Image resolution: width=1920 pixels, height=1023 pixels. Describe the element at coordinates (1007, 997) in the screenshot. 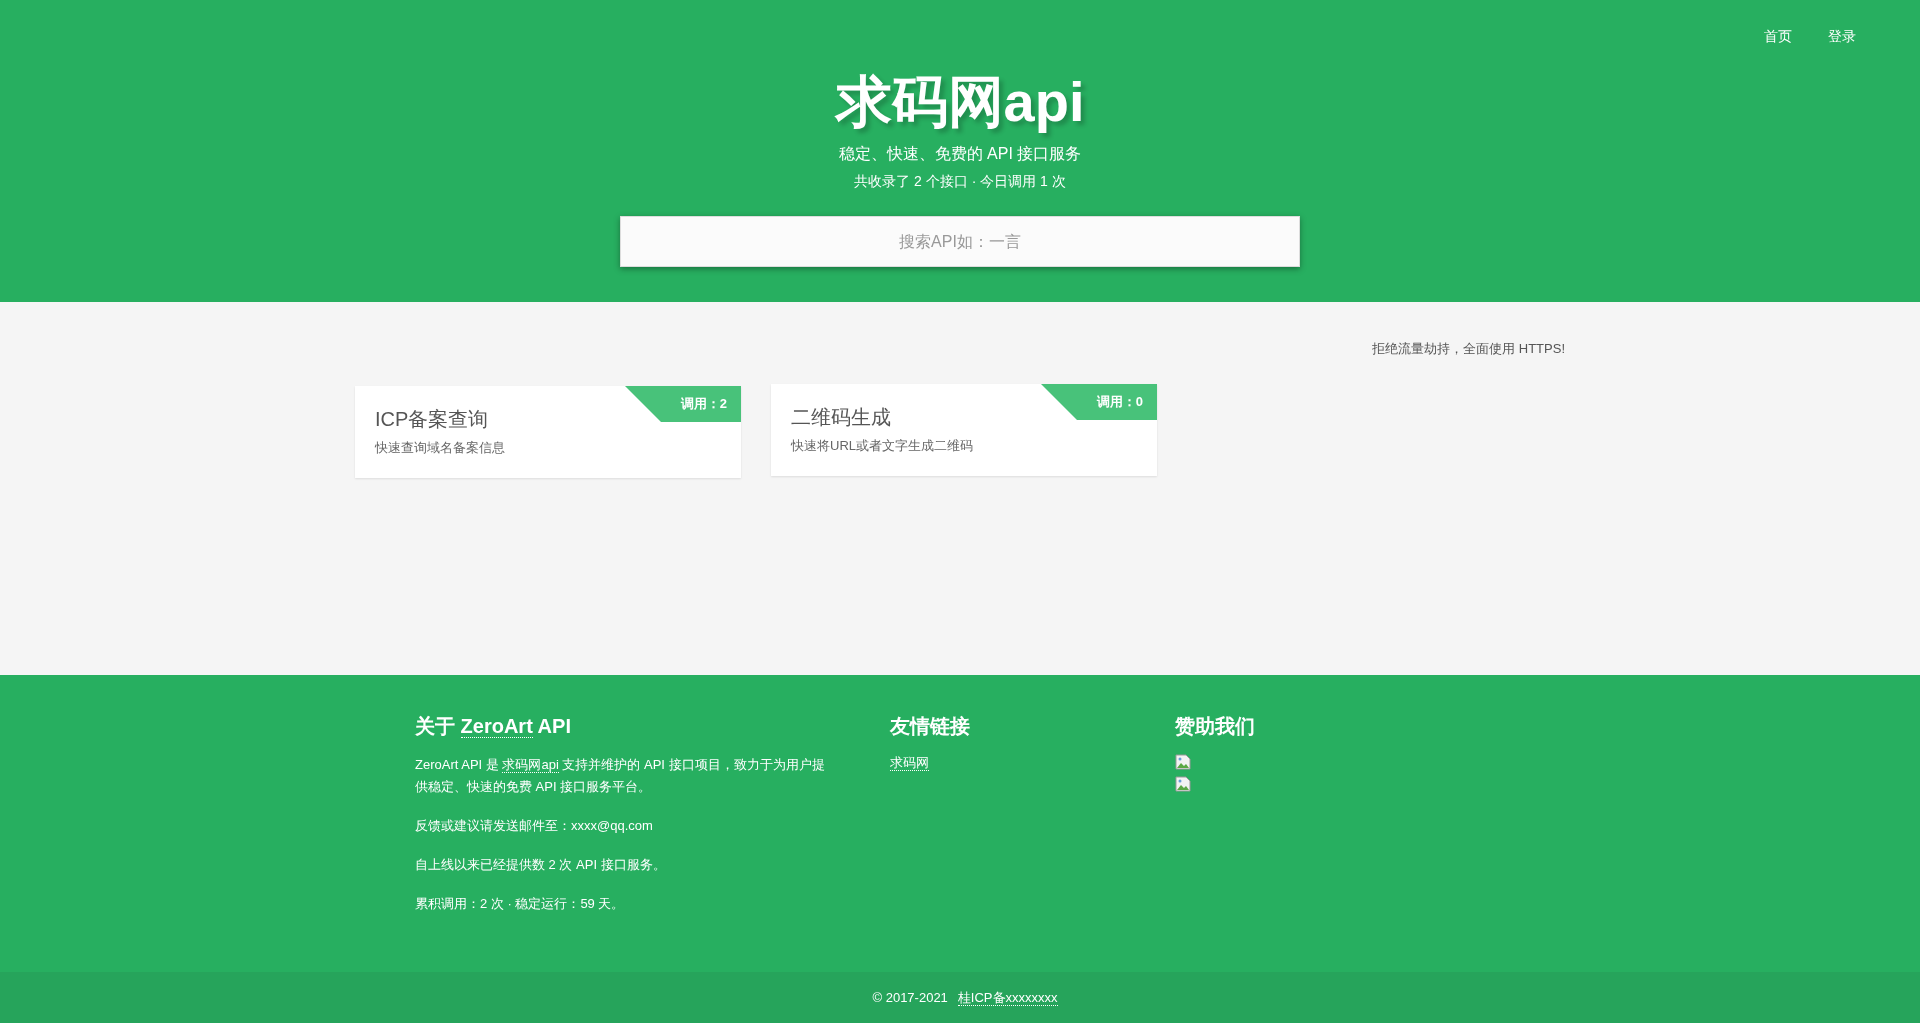

I see `icp-link: 桂ICP备xxxxxxxx` at that location.